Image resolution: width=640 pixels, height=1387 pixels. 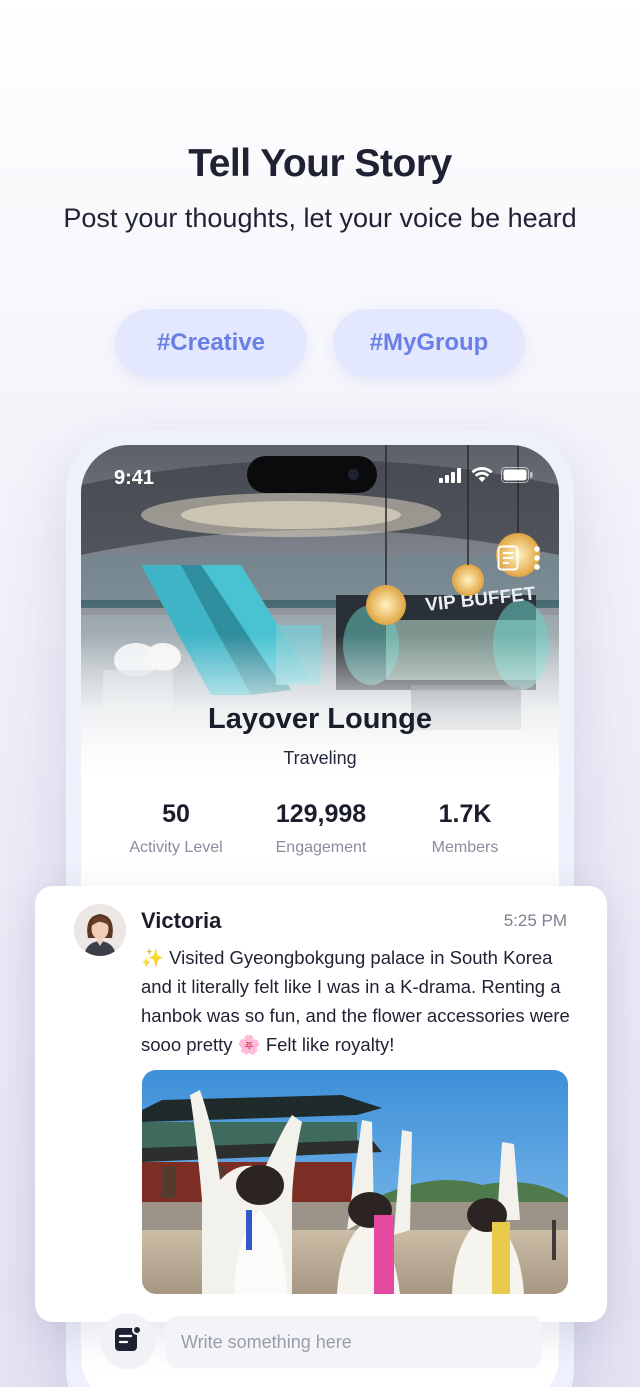 What do you see at coordinates (508, 560) in the screenshot?
I see `note-icon` at bounding box center [508, 560].